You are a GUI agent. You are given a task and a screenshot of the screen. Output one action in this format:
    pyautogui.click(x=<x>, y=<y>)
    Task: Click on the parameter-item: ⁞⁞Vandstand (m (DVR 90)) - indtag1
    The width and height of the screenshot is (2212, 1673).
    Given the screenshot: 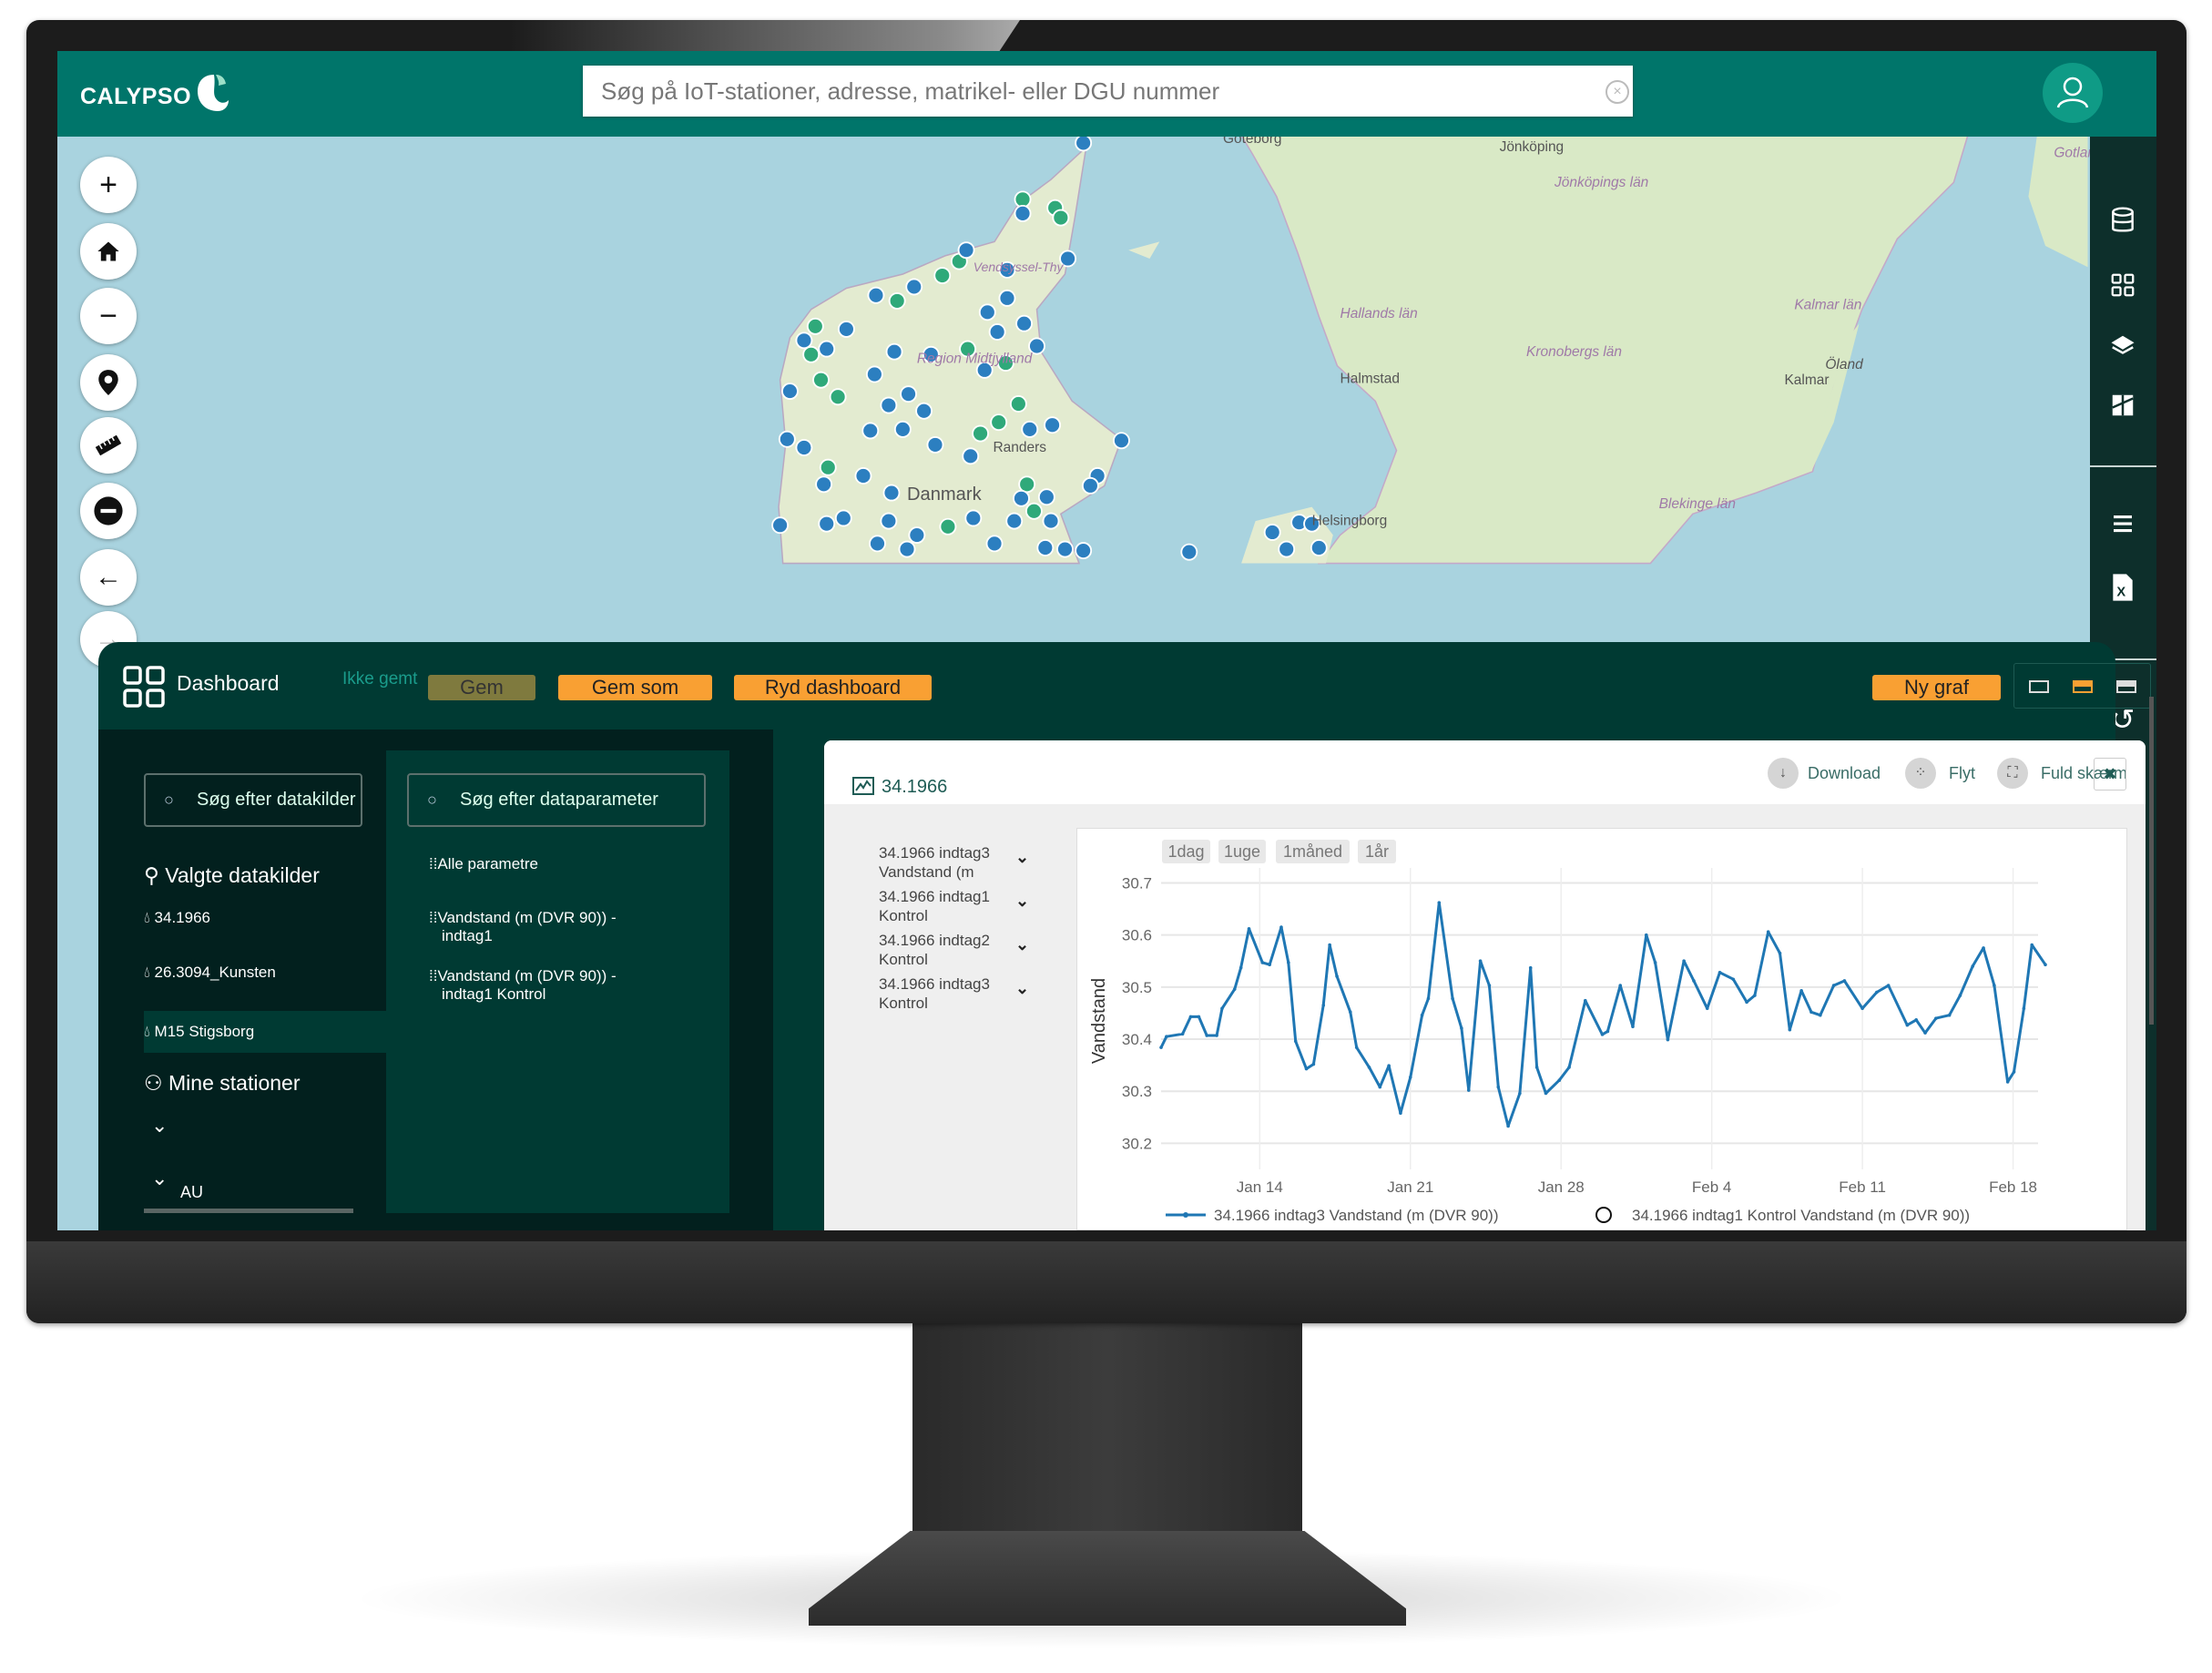 What is the action you would take?
    pyautogui.click(x=523, y=927)
    